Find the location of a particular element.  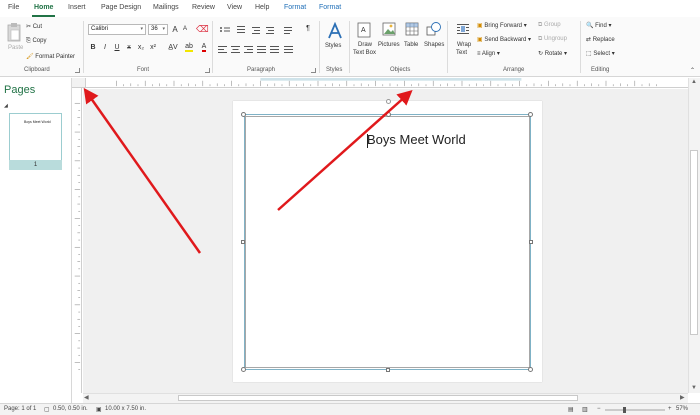

zoom-slider is located at coordinates (635, 410).